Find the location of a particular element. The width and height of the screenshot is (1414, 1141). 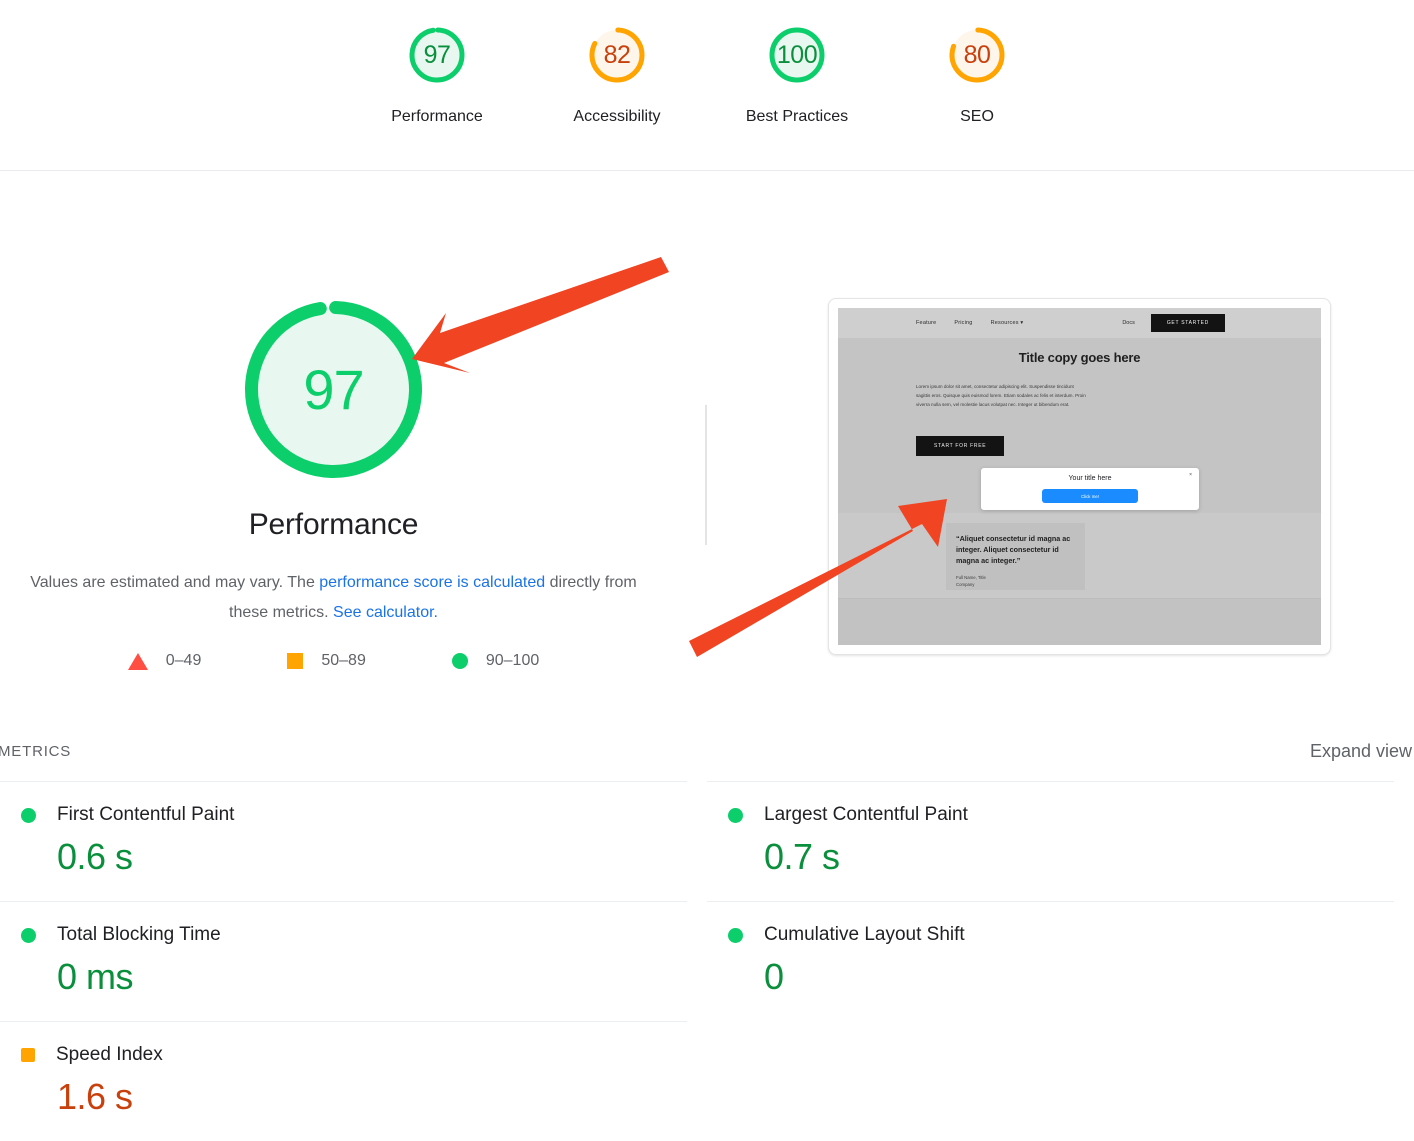

thumb-hero-title: Title copy goes here is located at coordinates (1079, 357).